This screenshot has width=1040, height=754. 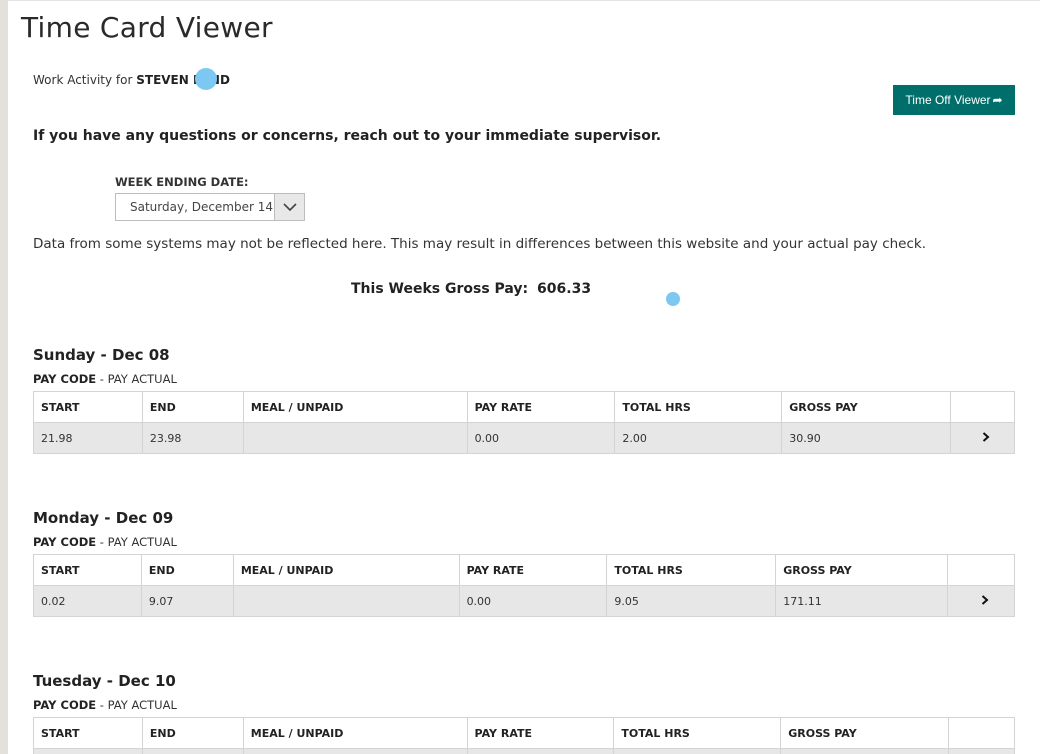 I want to click on cell-total-hrs: 9.05, so click(x=691, y=601).